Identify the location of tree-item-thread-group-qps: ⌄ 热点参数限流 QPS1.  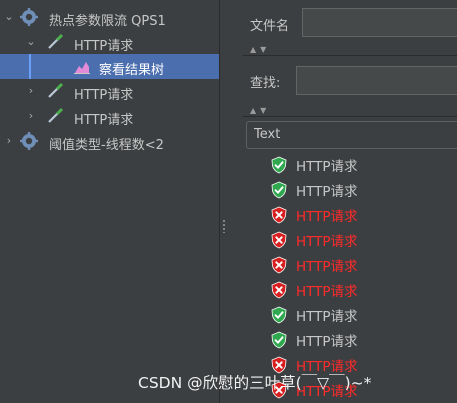
(109, 17).